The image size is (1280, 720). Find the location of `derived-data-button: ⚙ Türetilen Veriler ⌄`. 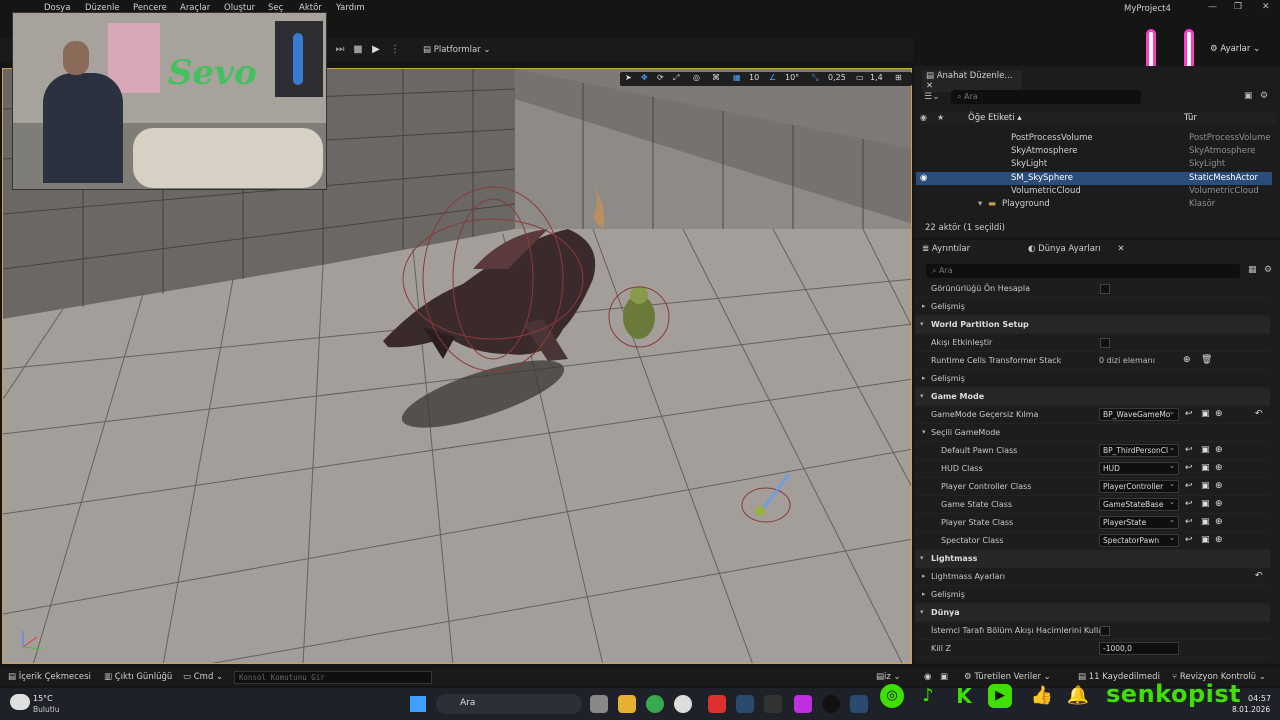

derived-data-button: ⚙ Türetilen Veriler ⌄ is located at coordinates (1007, 677).